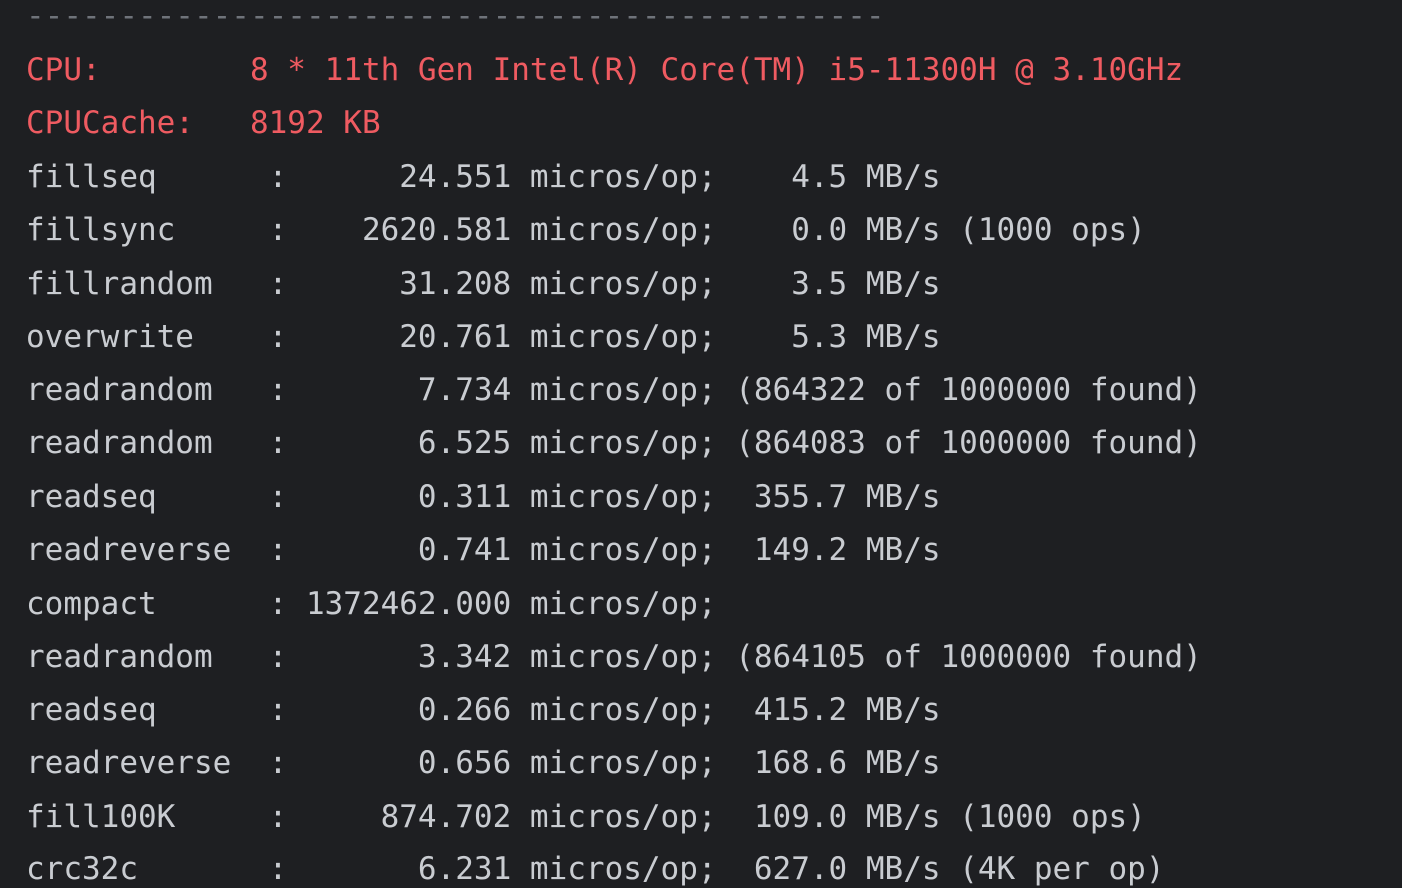  I want to click on cpu-cache-line: CPUCache: 8192 KB, so click(203, 123).